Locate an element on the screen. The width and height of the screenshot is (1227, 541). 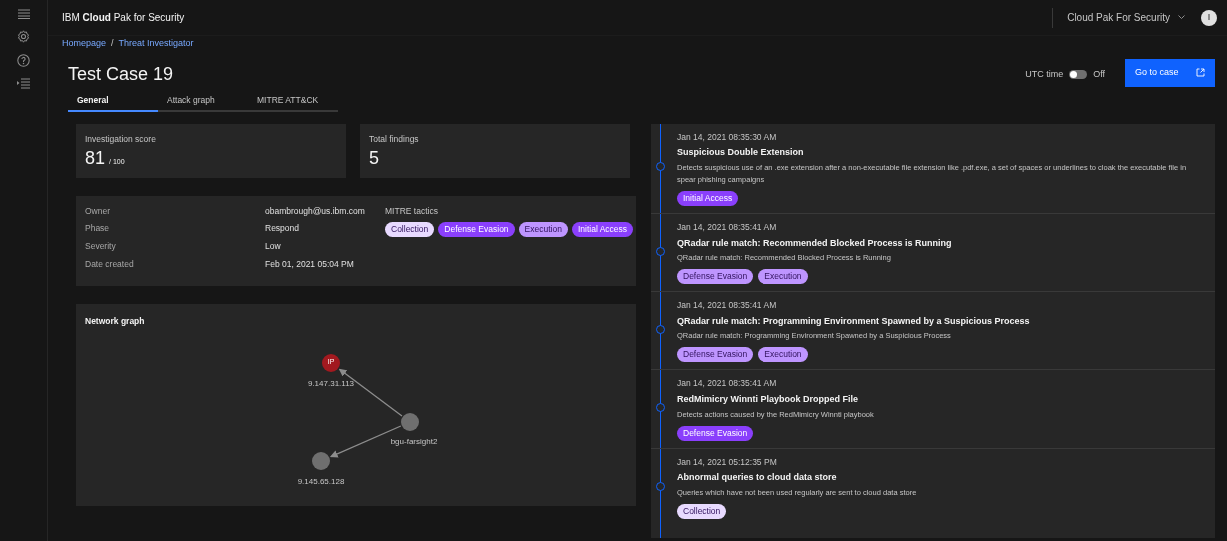
breadcrumb-link: Threat Investigator is located at coordinates (156, 44).